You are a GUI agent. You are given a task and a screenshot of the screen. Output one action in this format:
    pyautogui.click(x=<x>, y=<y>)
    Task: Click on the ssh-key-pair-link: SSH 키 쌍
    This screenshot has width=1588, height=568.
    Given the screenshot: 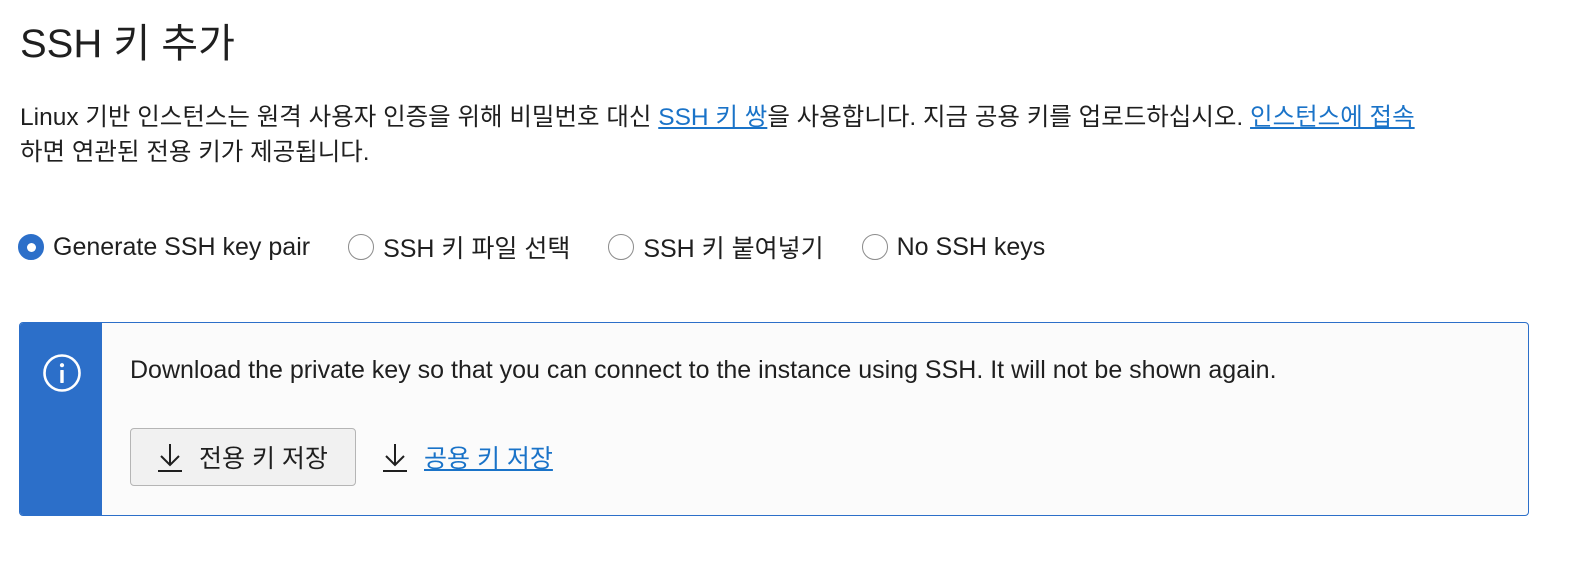 What is the action you would take?
    pyautogui.click(x=712, y=117)
    